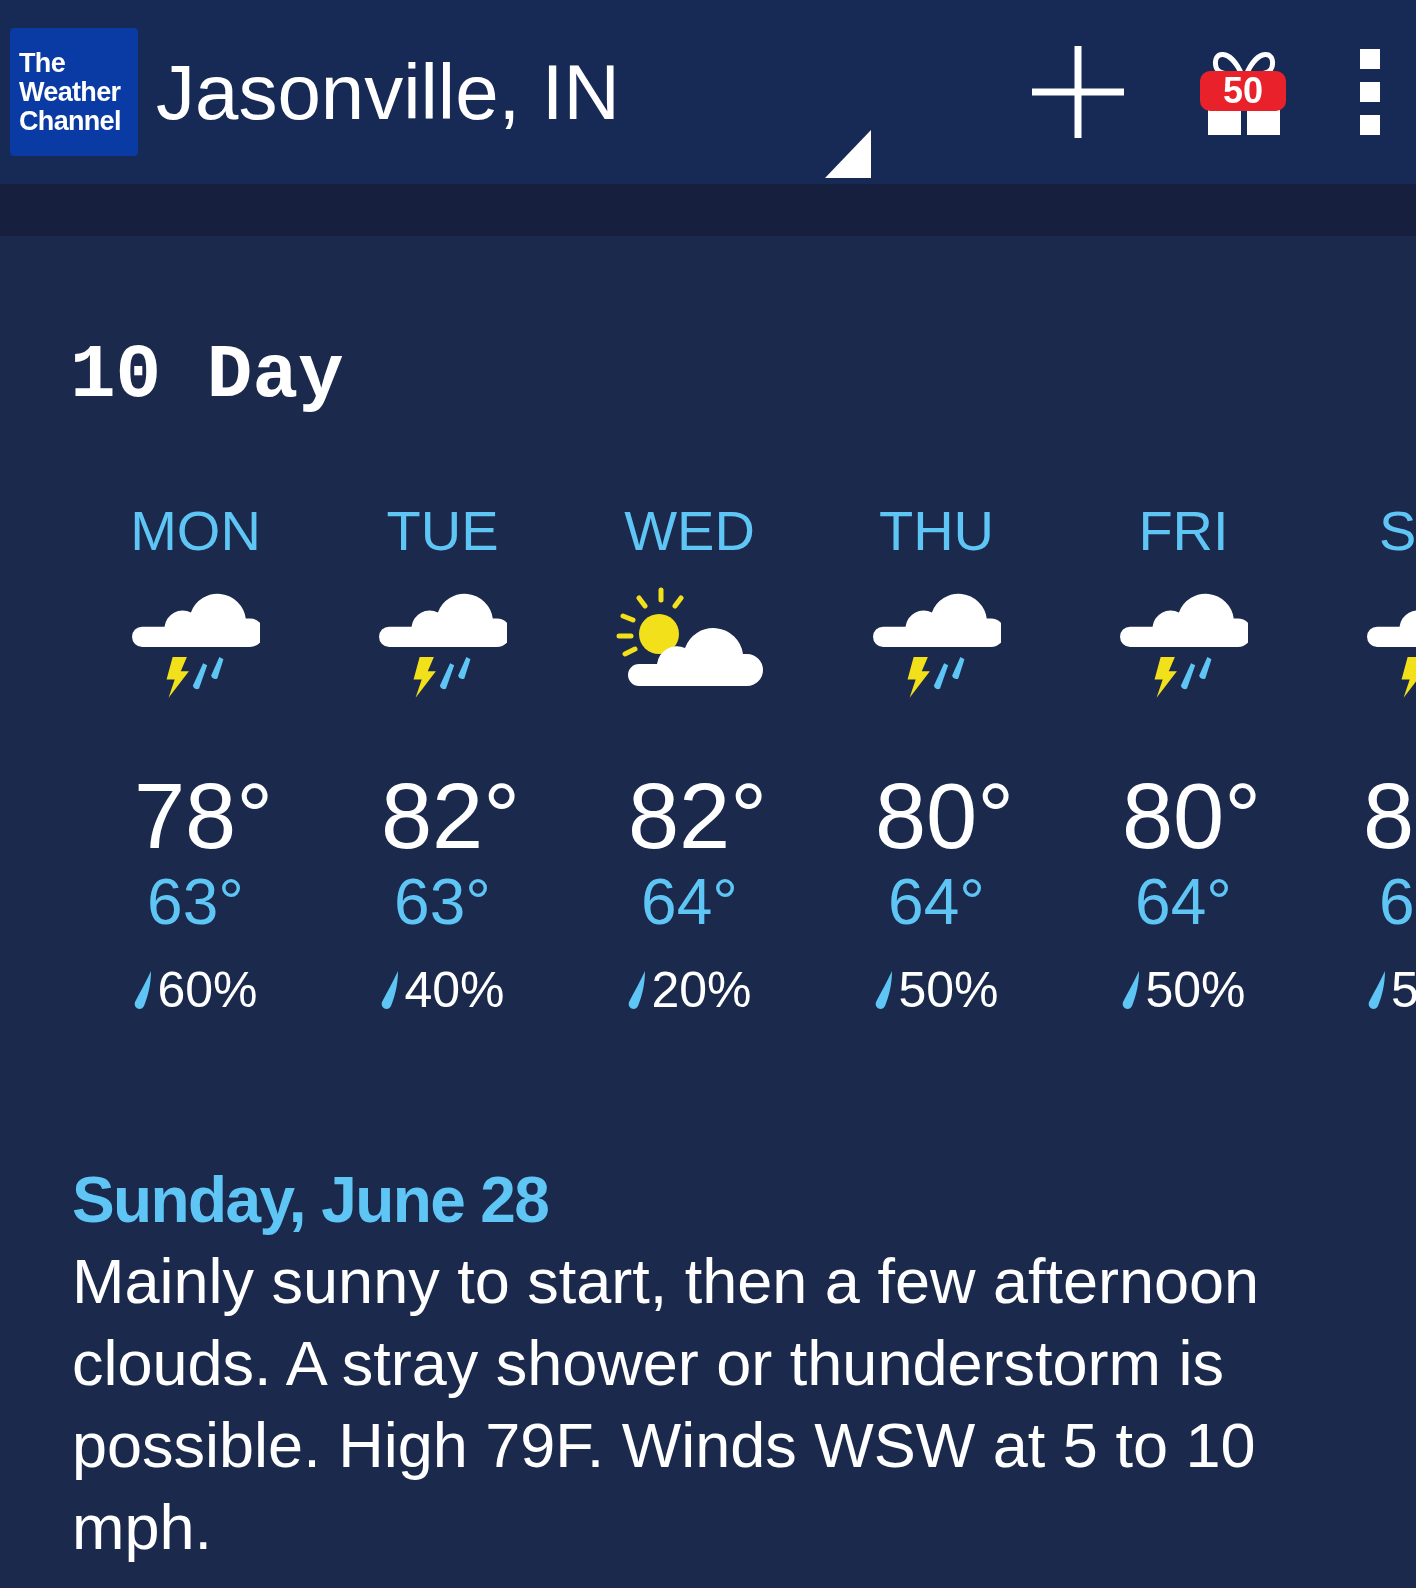 The image size is (1416, 1588). What do you see at coordinates (207, 990) in the screenshot?
I see `precipitation-chance: 60%` at bounding box center [207, 990].